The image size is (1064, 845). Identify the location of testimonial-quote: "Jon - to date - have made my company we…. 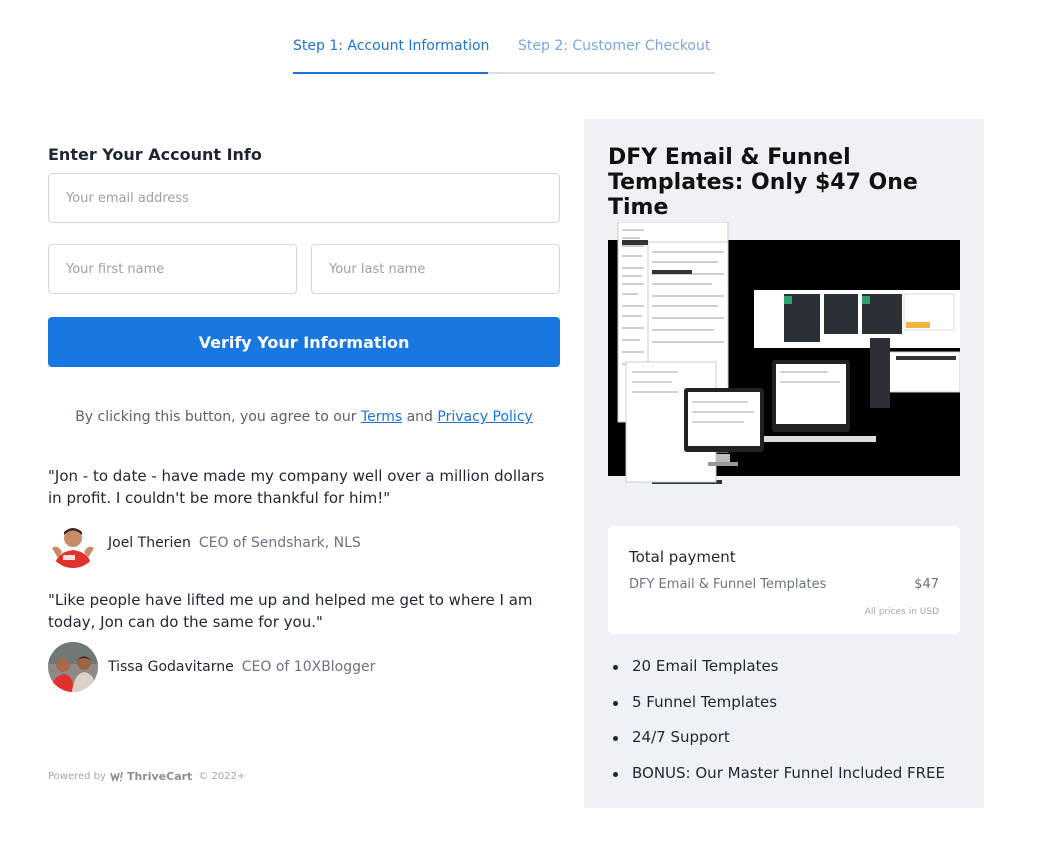
(296, 487).